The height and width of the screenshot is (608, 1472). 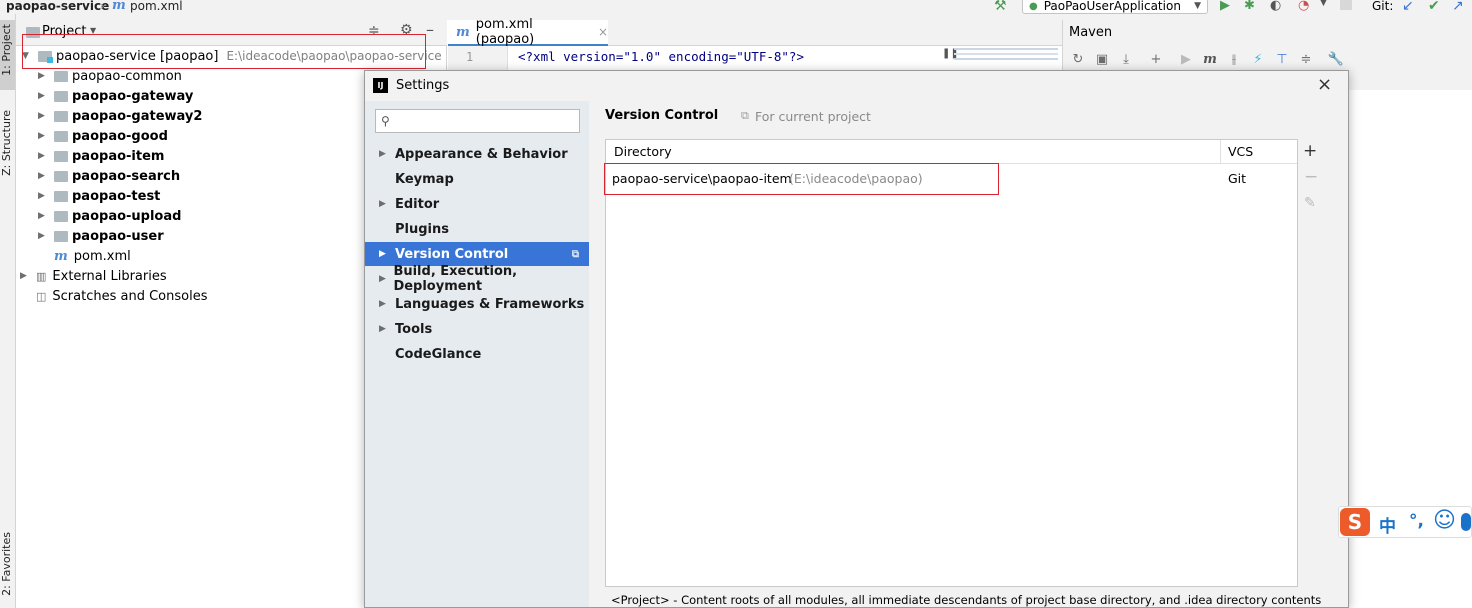 What do you see at coordinates (127, 76) in the screenshot?
I see `tree-item-label: paopao-common` at bounding box center [127, 76].